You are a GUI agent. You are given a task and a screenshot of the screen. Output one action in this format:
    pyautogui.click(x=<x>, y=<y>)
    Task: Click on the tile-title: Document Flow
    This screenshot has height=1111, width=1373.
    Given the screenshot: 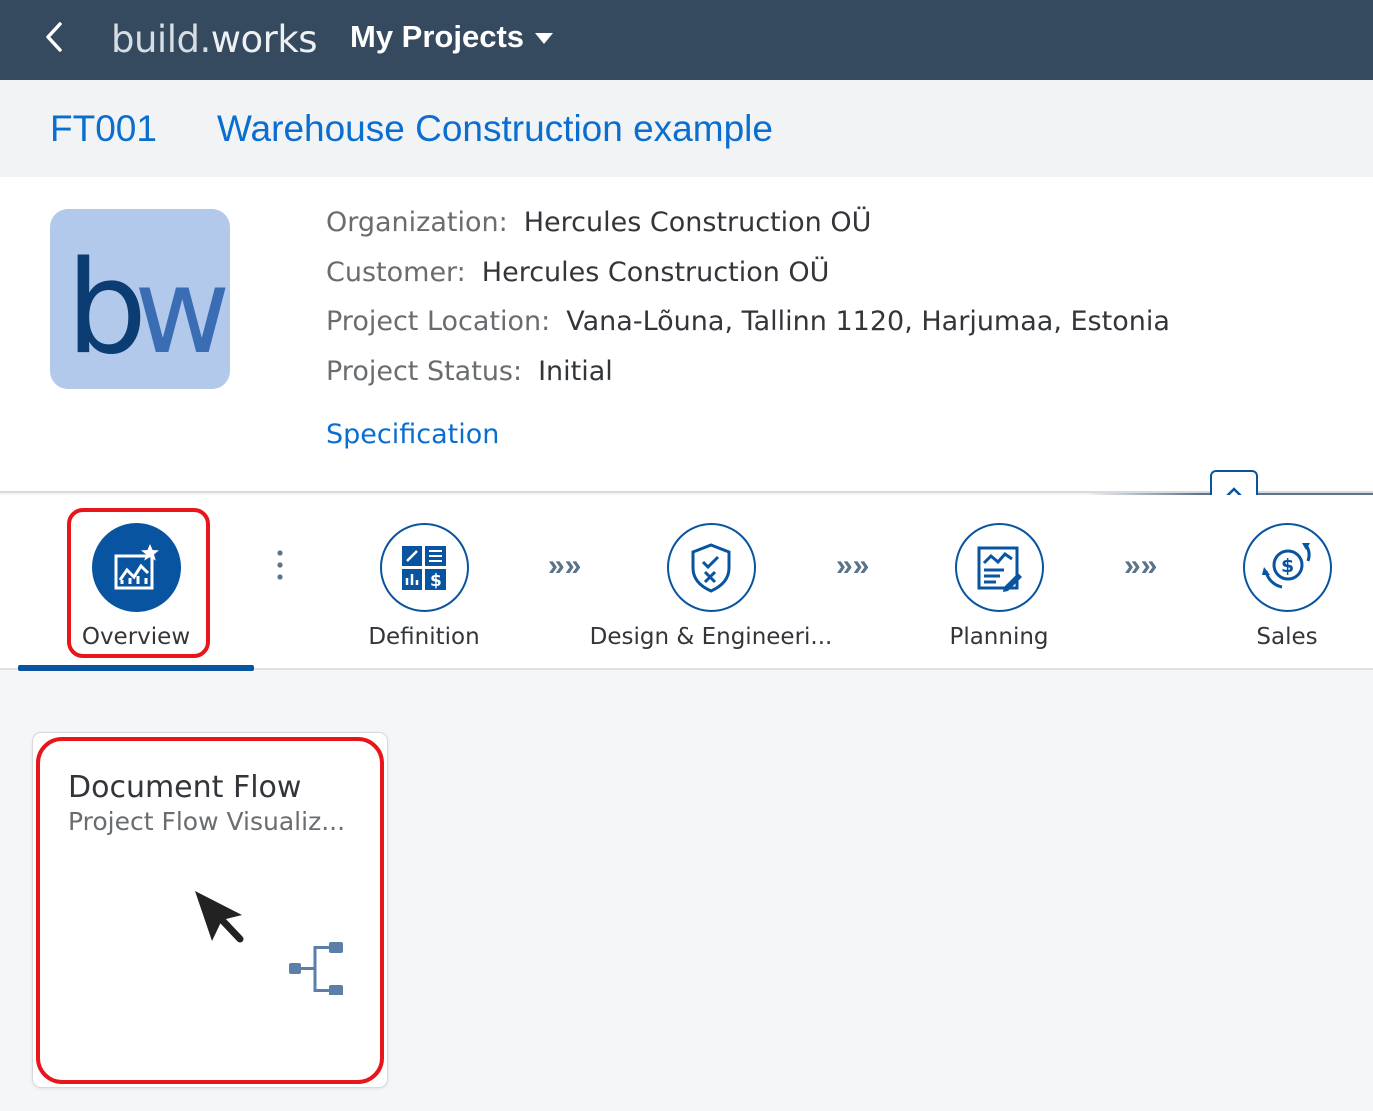 What is the action you would take?
    pyautogui.click(x=185, y=787)
    